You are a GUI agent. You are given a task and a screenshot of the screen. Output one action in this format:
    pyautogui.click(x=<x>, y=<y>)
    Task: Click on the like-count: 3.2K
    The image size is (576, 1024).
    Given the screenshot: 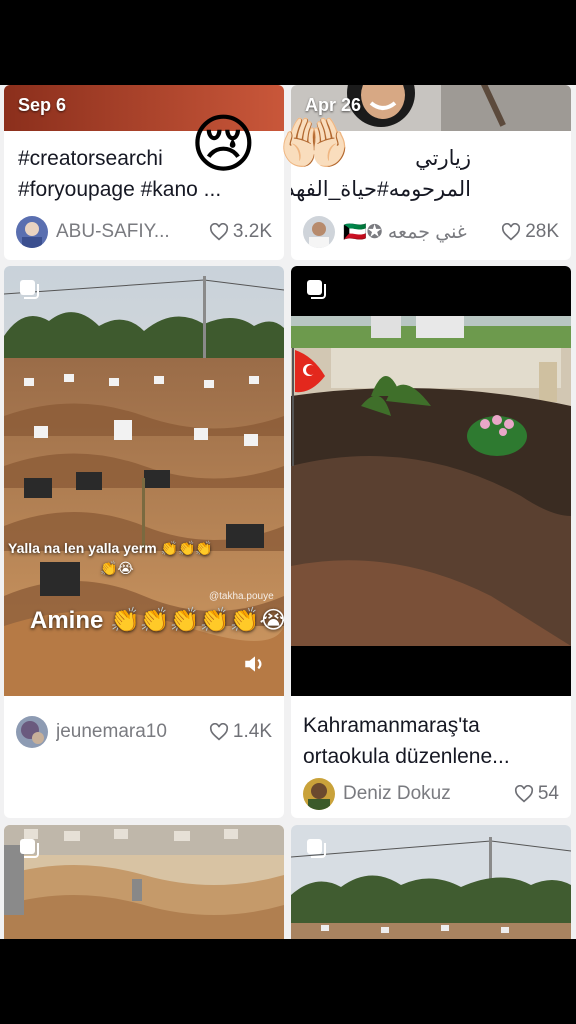 What is the action you would take?
    pyautogui.click(x=240, y=232)
    